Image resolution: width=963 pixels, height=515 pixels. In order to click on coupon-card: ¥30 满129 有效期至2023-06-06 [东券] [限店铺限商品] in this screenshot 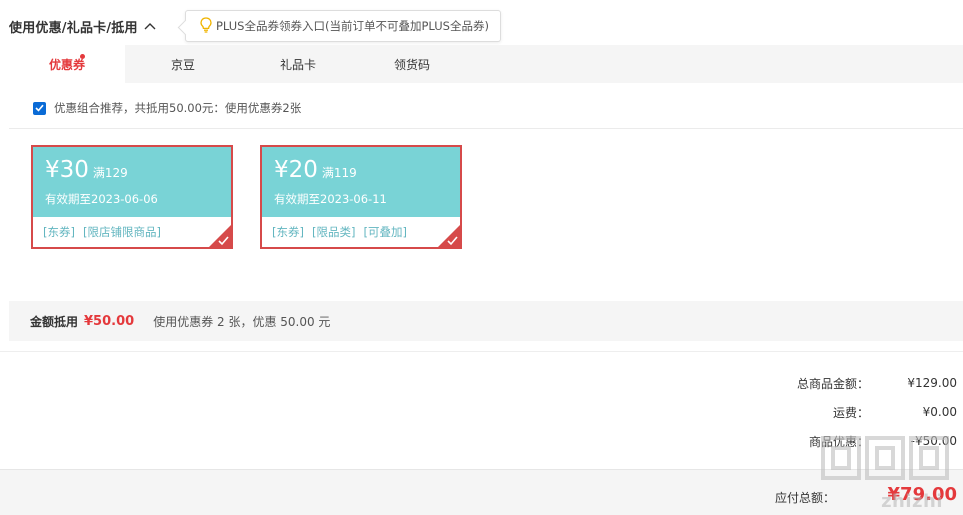, I will do `click(132, 197)`.